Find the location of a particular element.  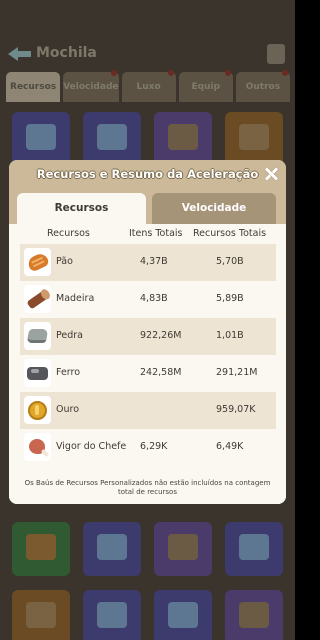

background-tab-equip: Equip is located at coordinates (205, 86).